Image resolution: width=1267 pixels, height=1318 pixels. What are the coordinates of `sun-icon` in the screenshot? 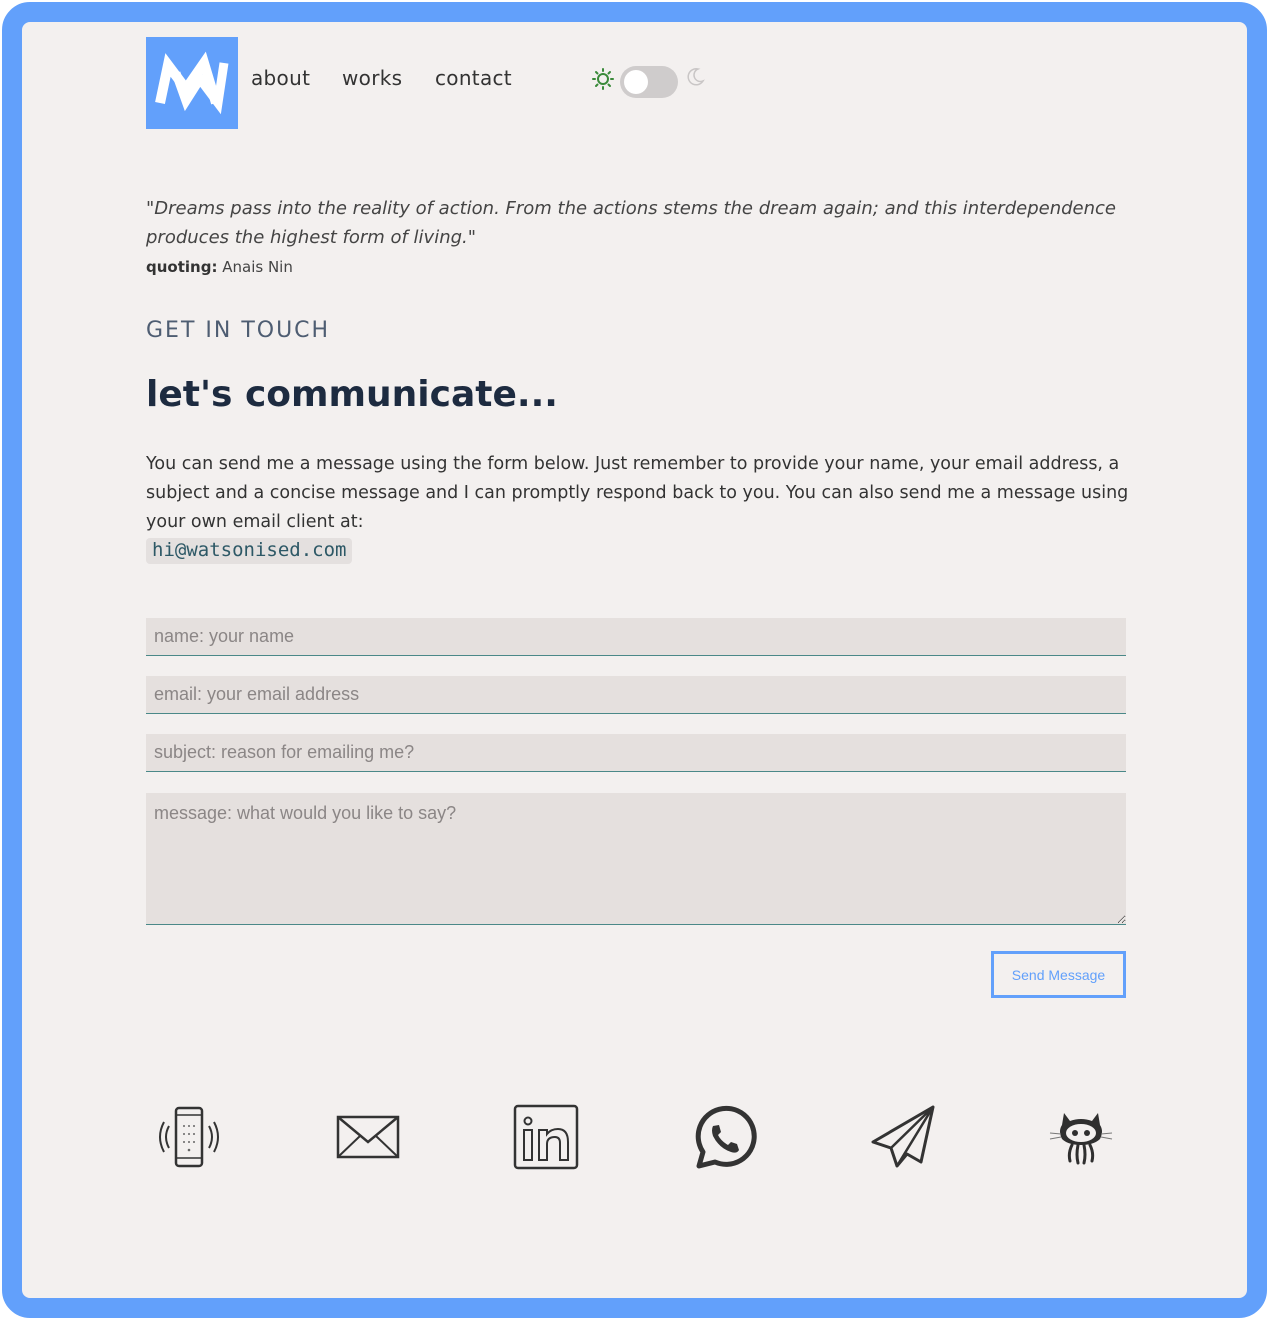 It's located at (603, 79).